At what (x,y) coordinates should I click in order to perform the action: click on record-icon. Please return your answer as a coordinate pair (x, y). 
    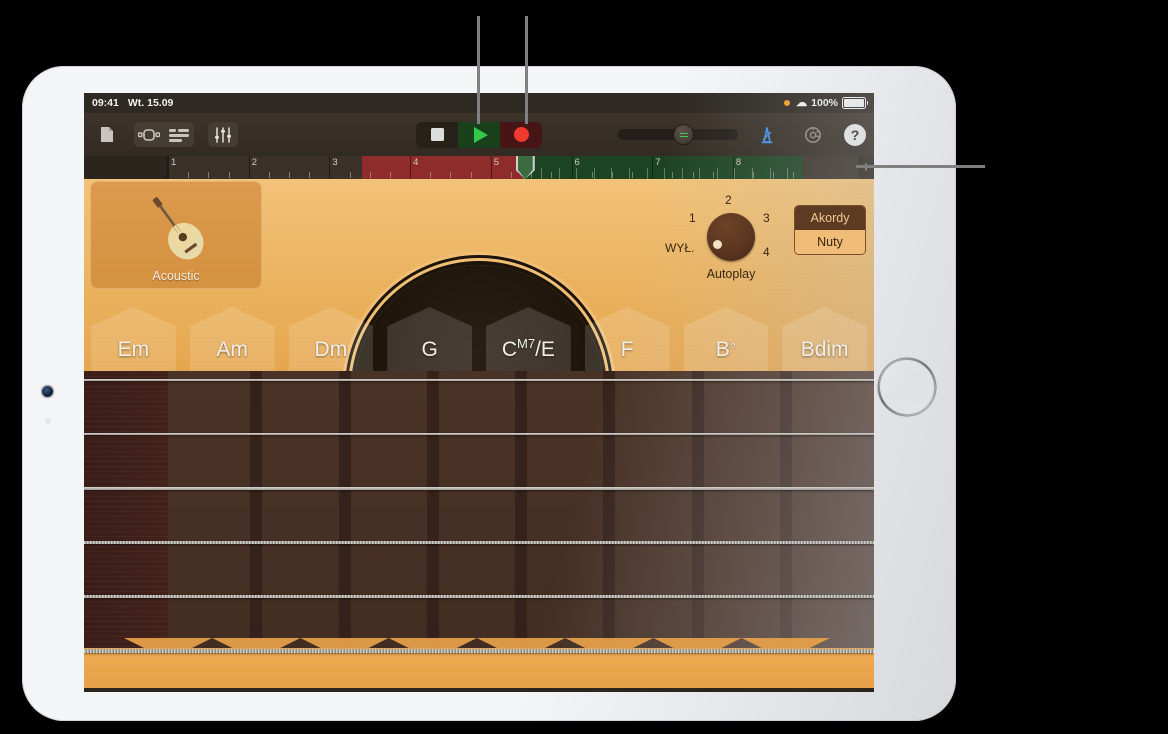
    Looking at the image, I should click on (521, 134).